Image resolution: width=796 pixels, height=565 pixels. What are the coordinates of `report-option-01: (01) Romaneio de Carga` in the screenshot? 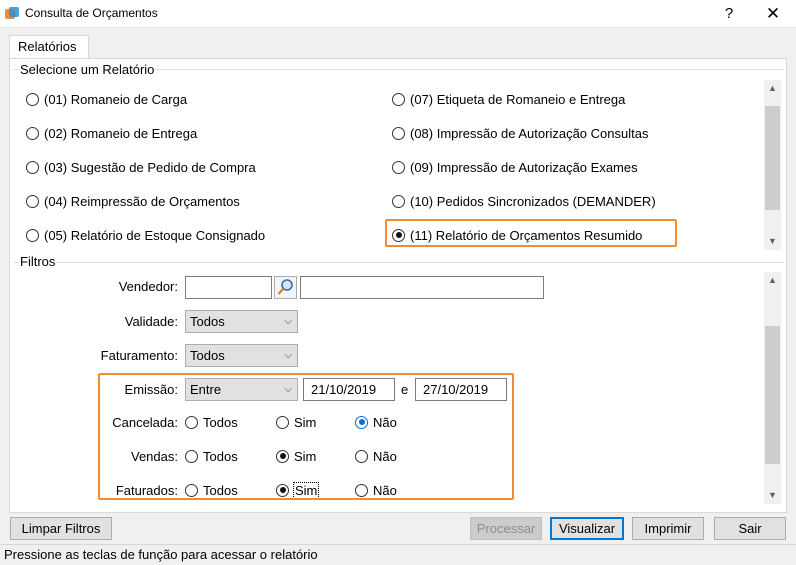 It's located at (106, 99).